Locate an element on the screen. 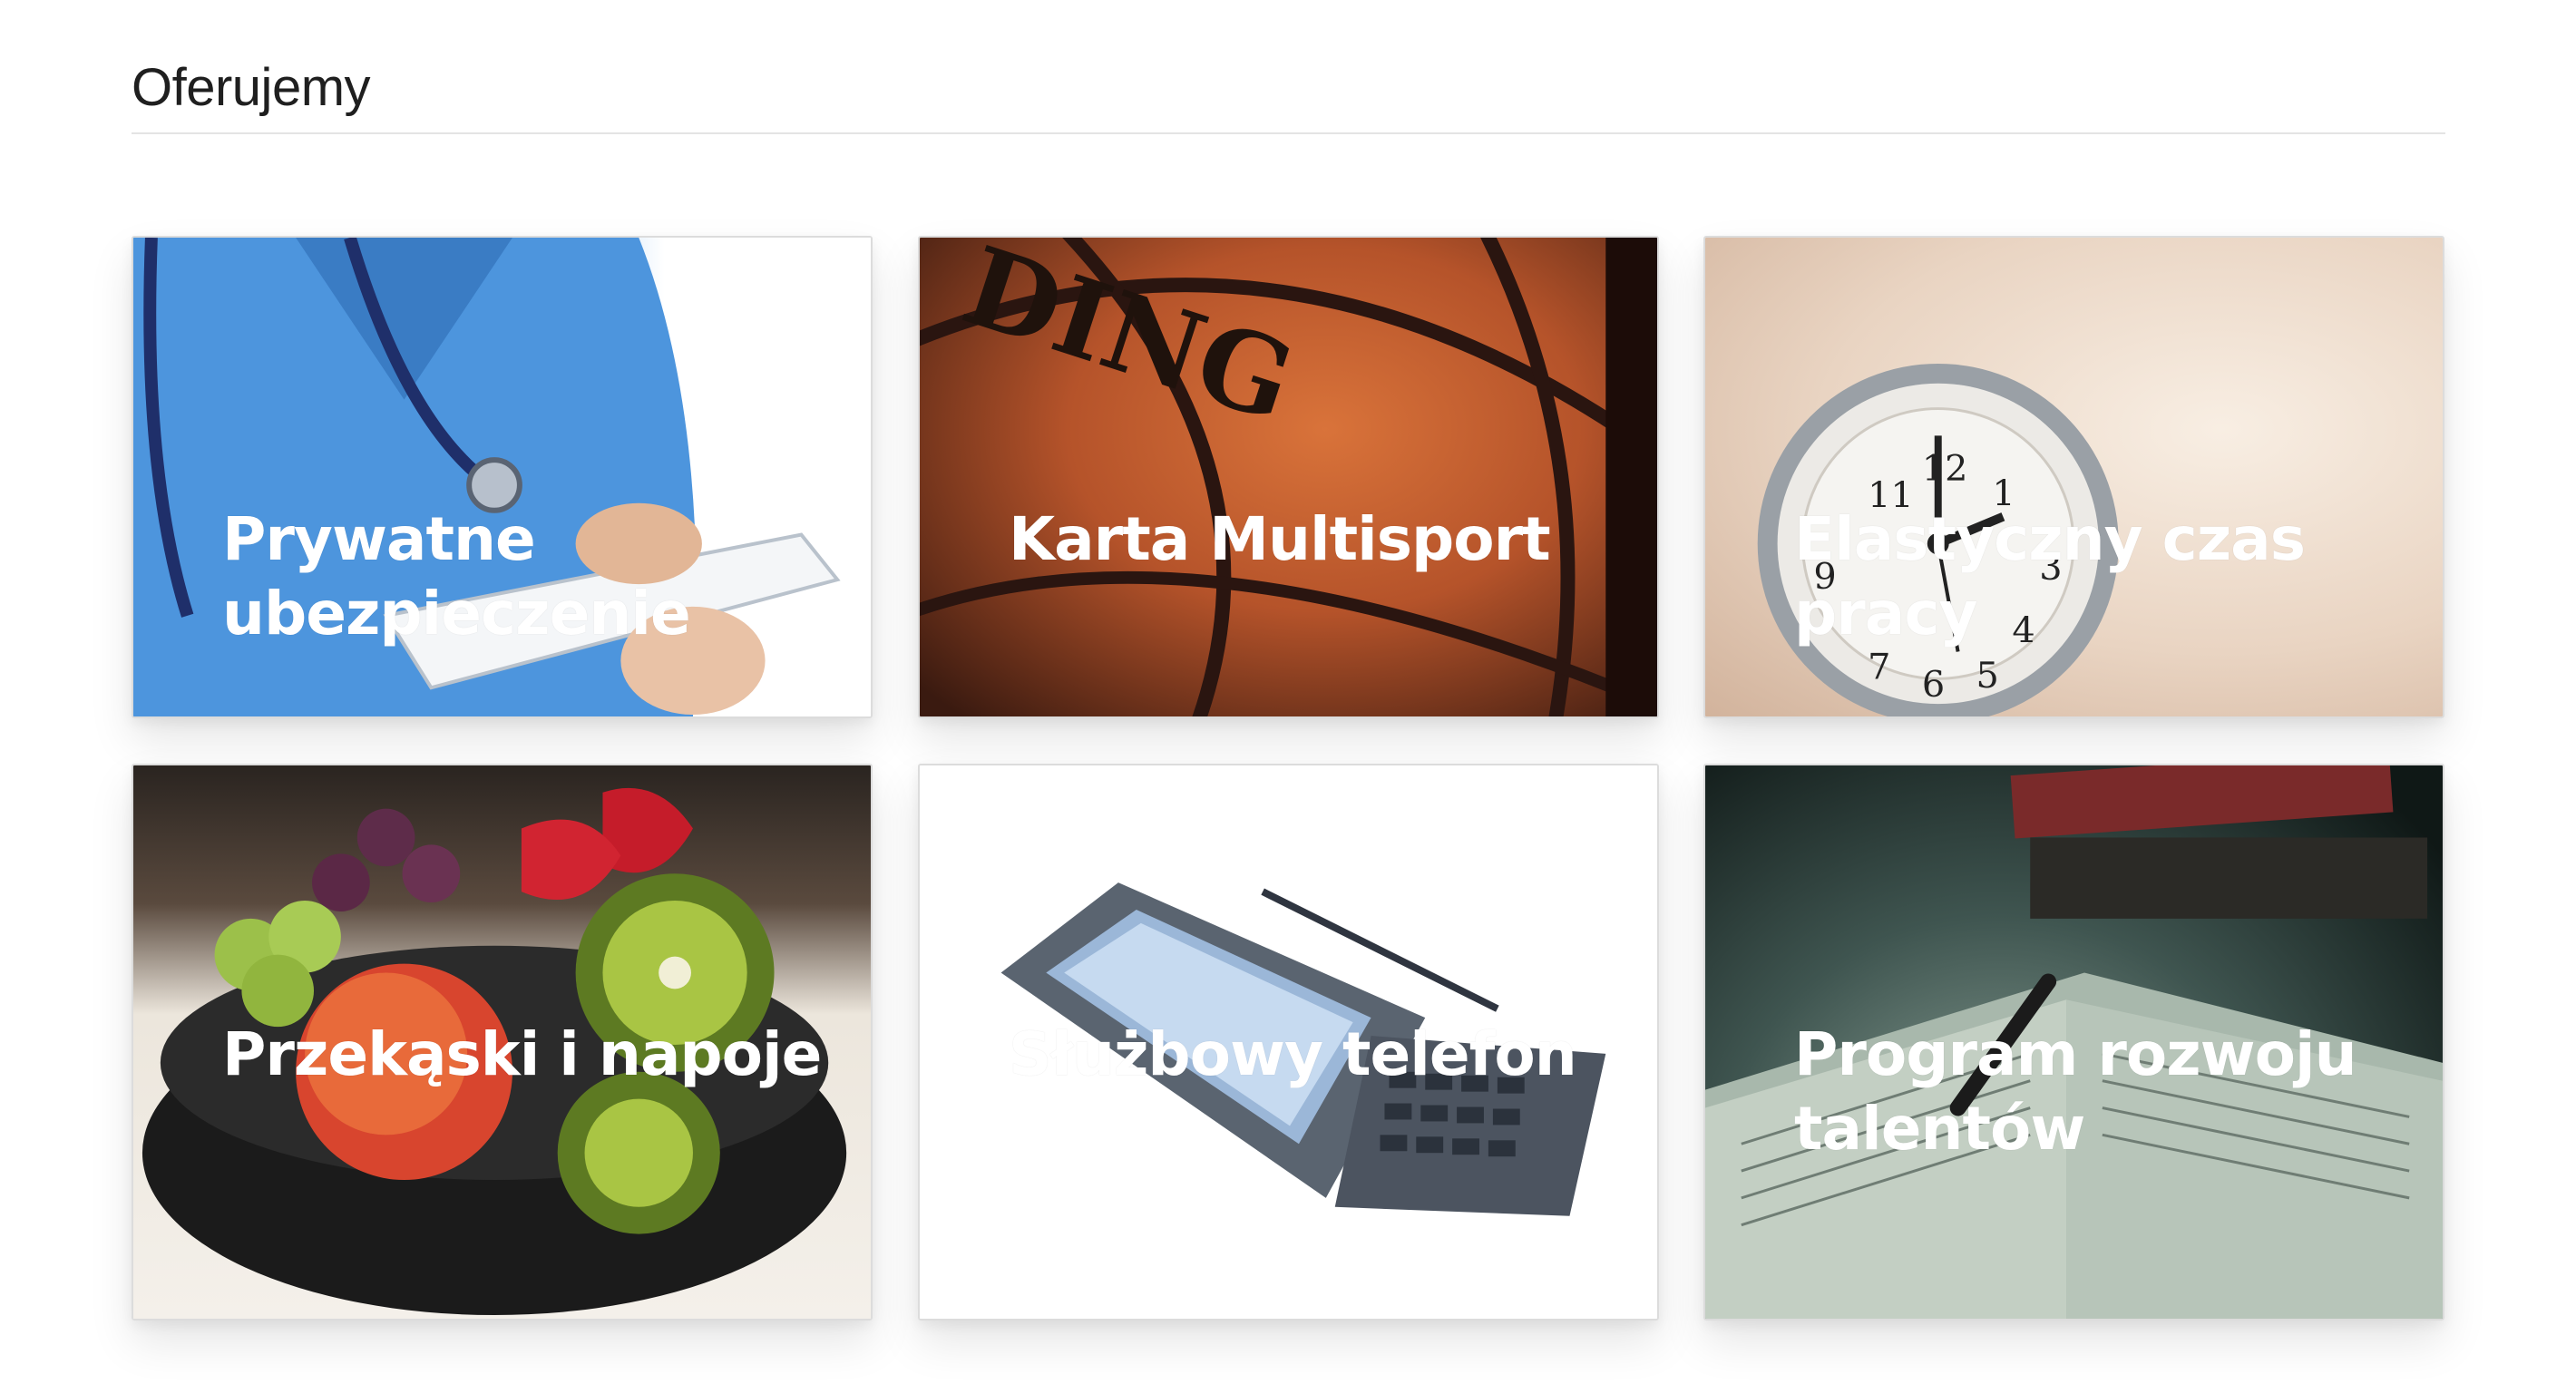  benefit-card-talent: Program rozwoju talentów is located at coordinates (2073, 1042).